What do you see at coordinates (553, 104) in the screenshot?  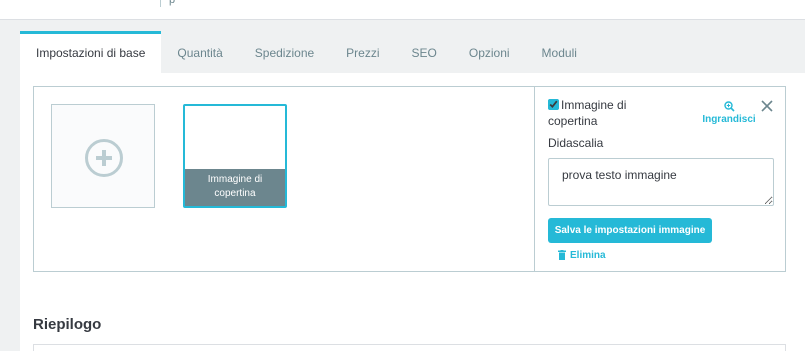 I see `cover-image-checkbox` at bounding box center [553, 104].